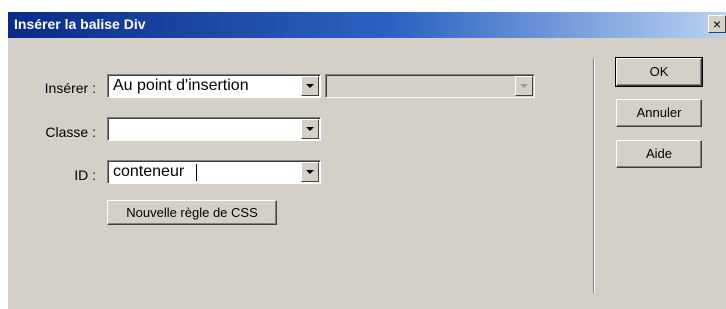  Describe the element at coordinates (192, 212) in the screenshot. I see `new-css-rule-button: Nouvelle règle de CSS` at that location.